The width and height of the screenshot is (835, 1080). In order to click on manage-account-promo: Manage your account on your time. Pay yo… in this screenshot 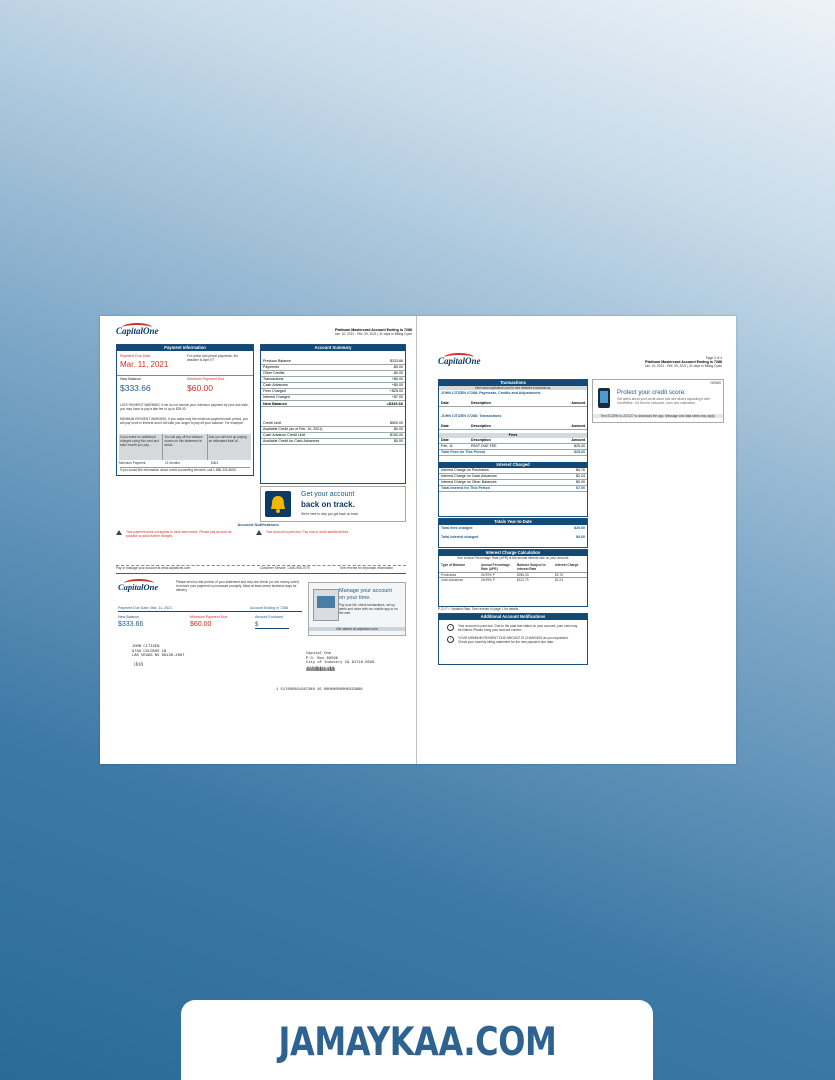, I will do `click(357, 609)`.